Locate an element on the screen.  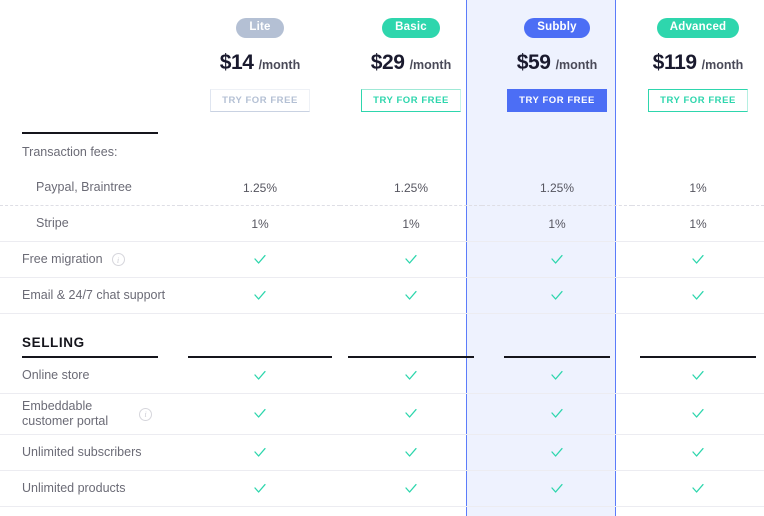
plan-price-lite: $14 /month is located at coordinates (260, 63).